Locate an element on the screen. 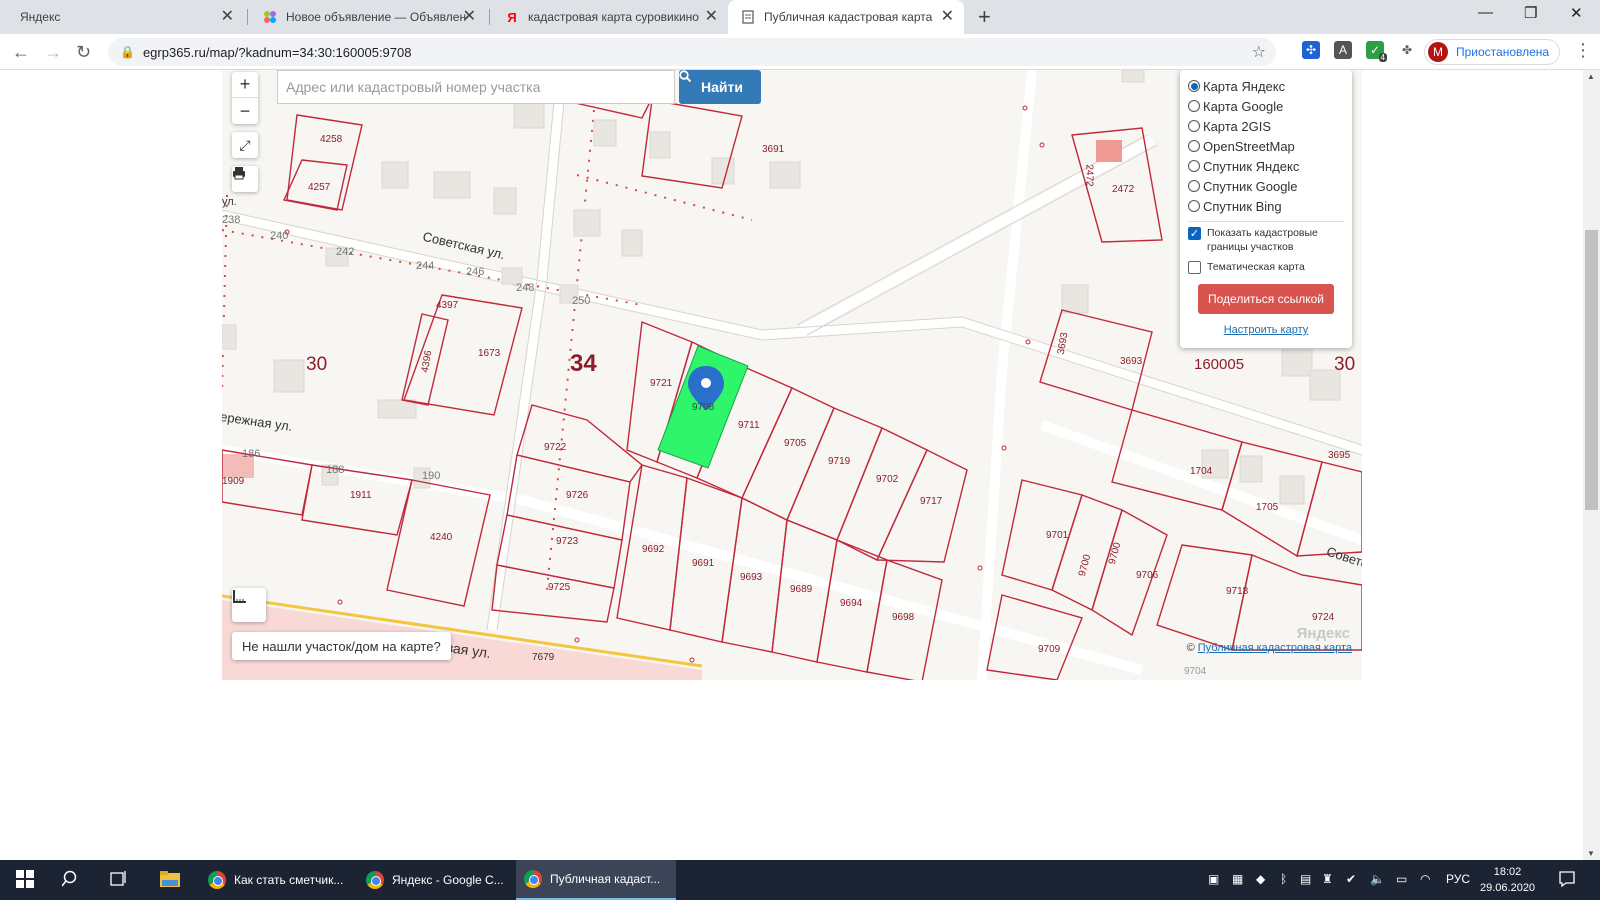  task-view-icon is located at coordinates (119, 881).